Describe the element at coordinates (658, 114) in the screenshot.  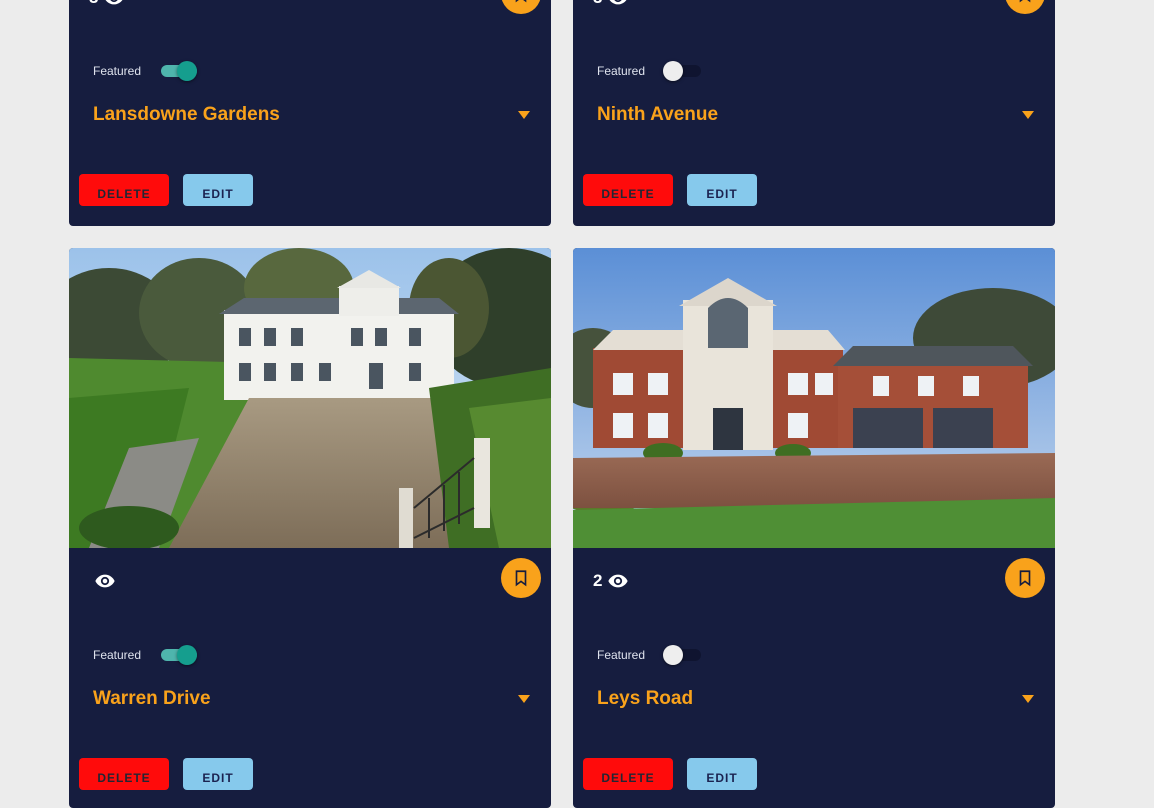
I see `property-title: Ninth Avenue` at that location.